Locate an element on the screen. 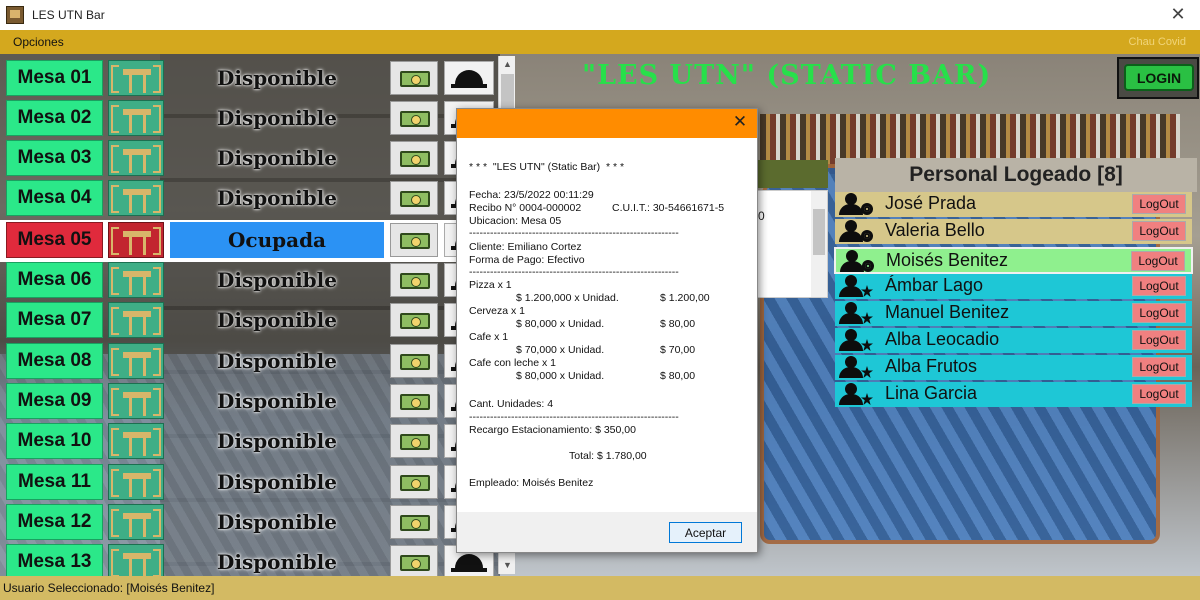 This screenshot has width=1200, height=600. menu-bar: Opciones Chau Covid is located at coordinates (600, 42).